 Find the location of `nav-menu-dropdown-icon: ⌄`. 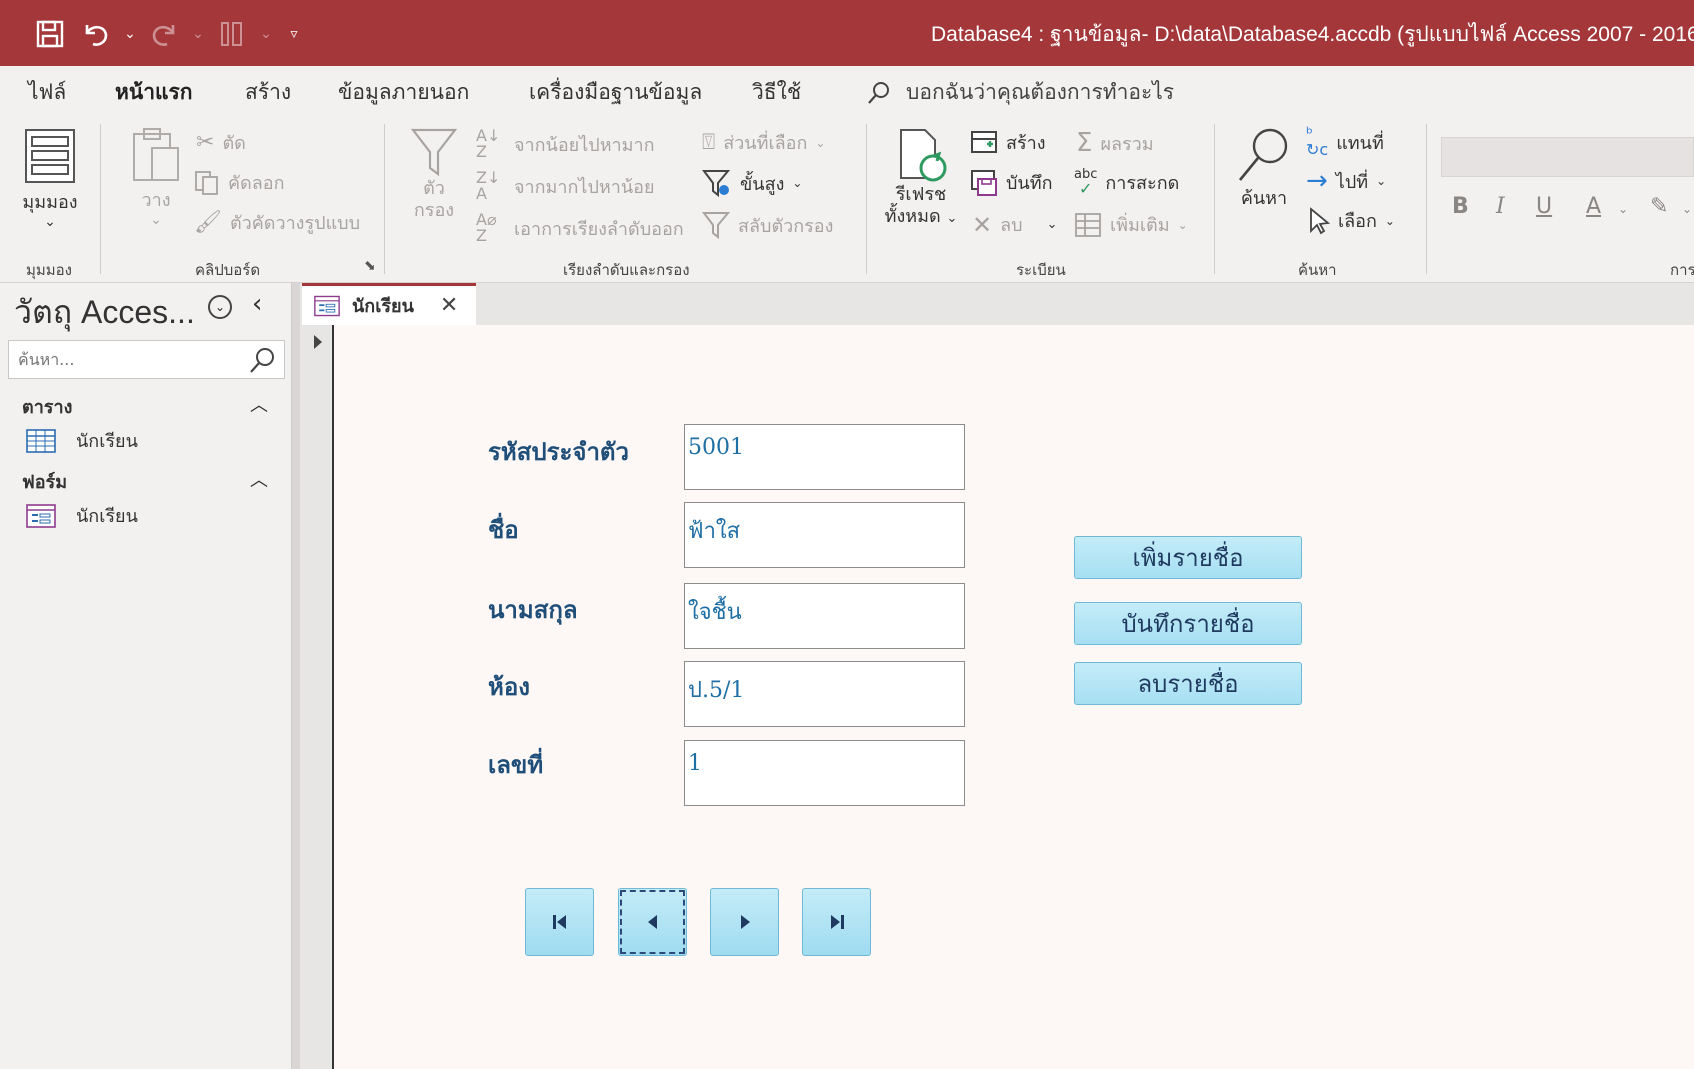

nav-menu-dropdown-icon: ⌄ is located at coordinates (220, 307).